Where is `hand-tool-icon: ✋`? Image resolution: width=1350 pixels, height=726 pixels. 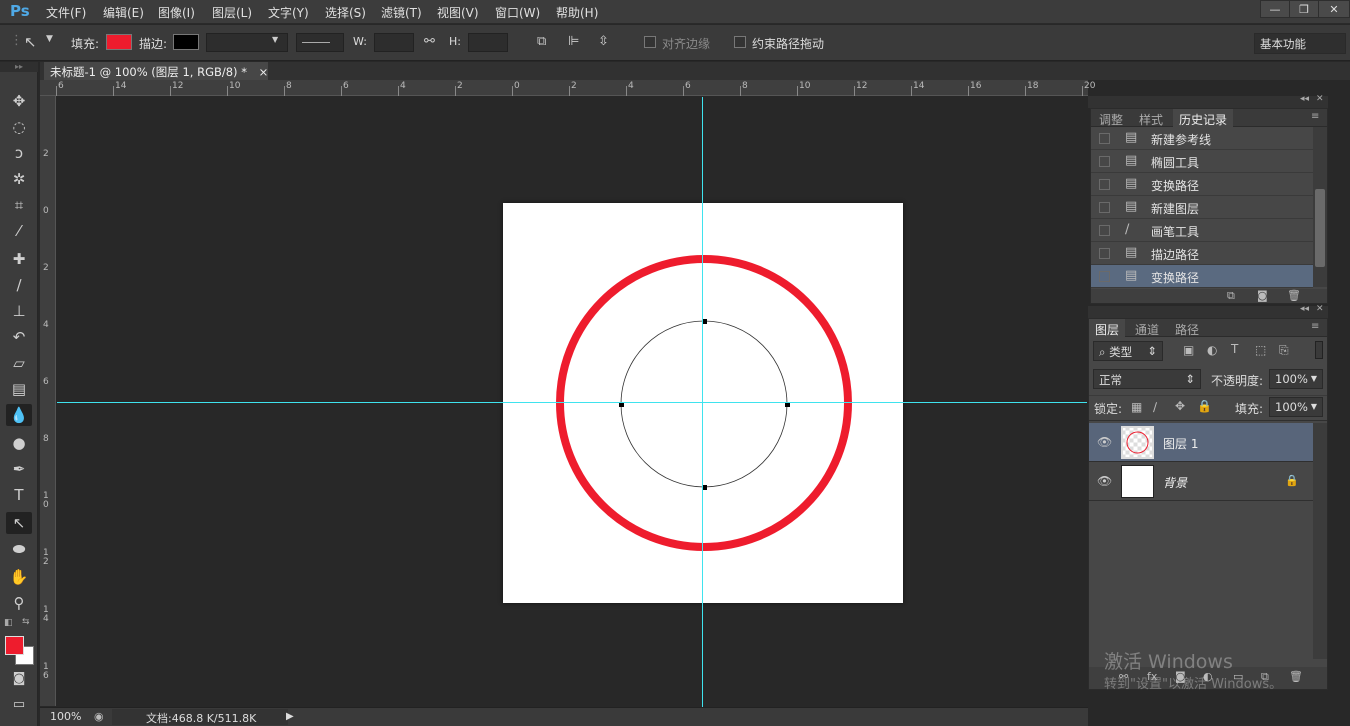
hand-tool-icon: ✋ is located at coordinates (19, 577).